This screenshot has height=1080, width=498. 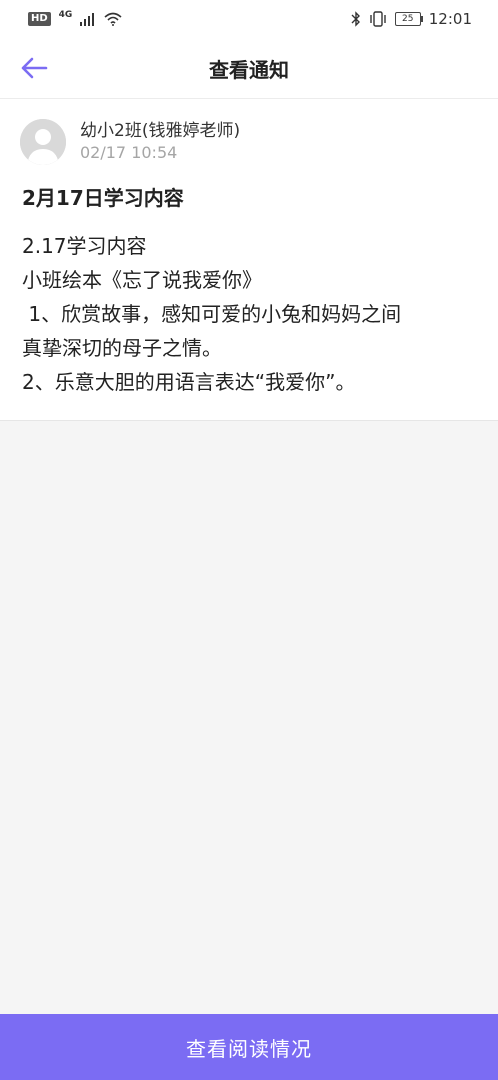 I want to click on status-bar: HD 4G 25 12:01, so click(x=249, y=19).